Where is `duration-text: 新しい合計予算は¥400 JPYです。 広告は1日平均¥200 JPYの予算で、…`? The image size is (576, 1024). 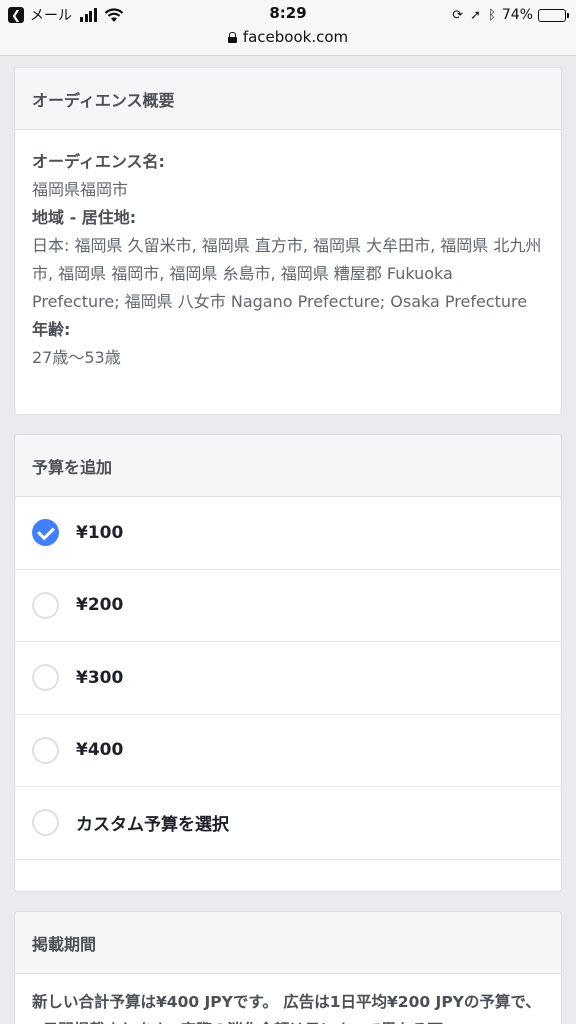
duration-text: 新しい合計予算は¥400 JPYです。 広告は1日平均¥200 JPYの予算で、… is located at coordinates (286, 1008).